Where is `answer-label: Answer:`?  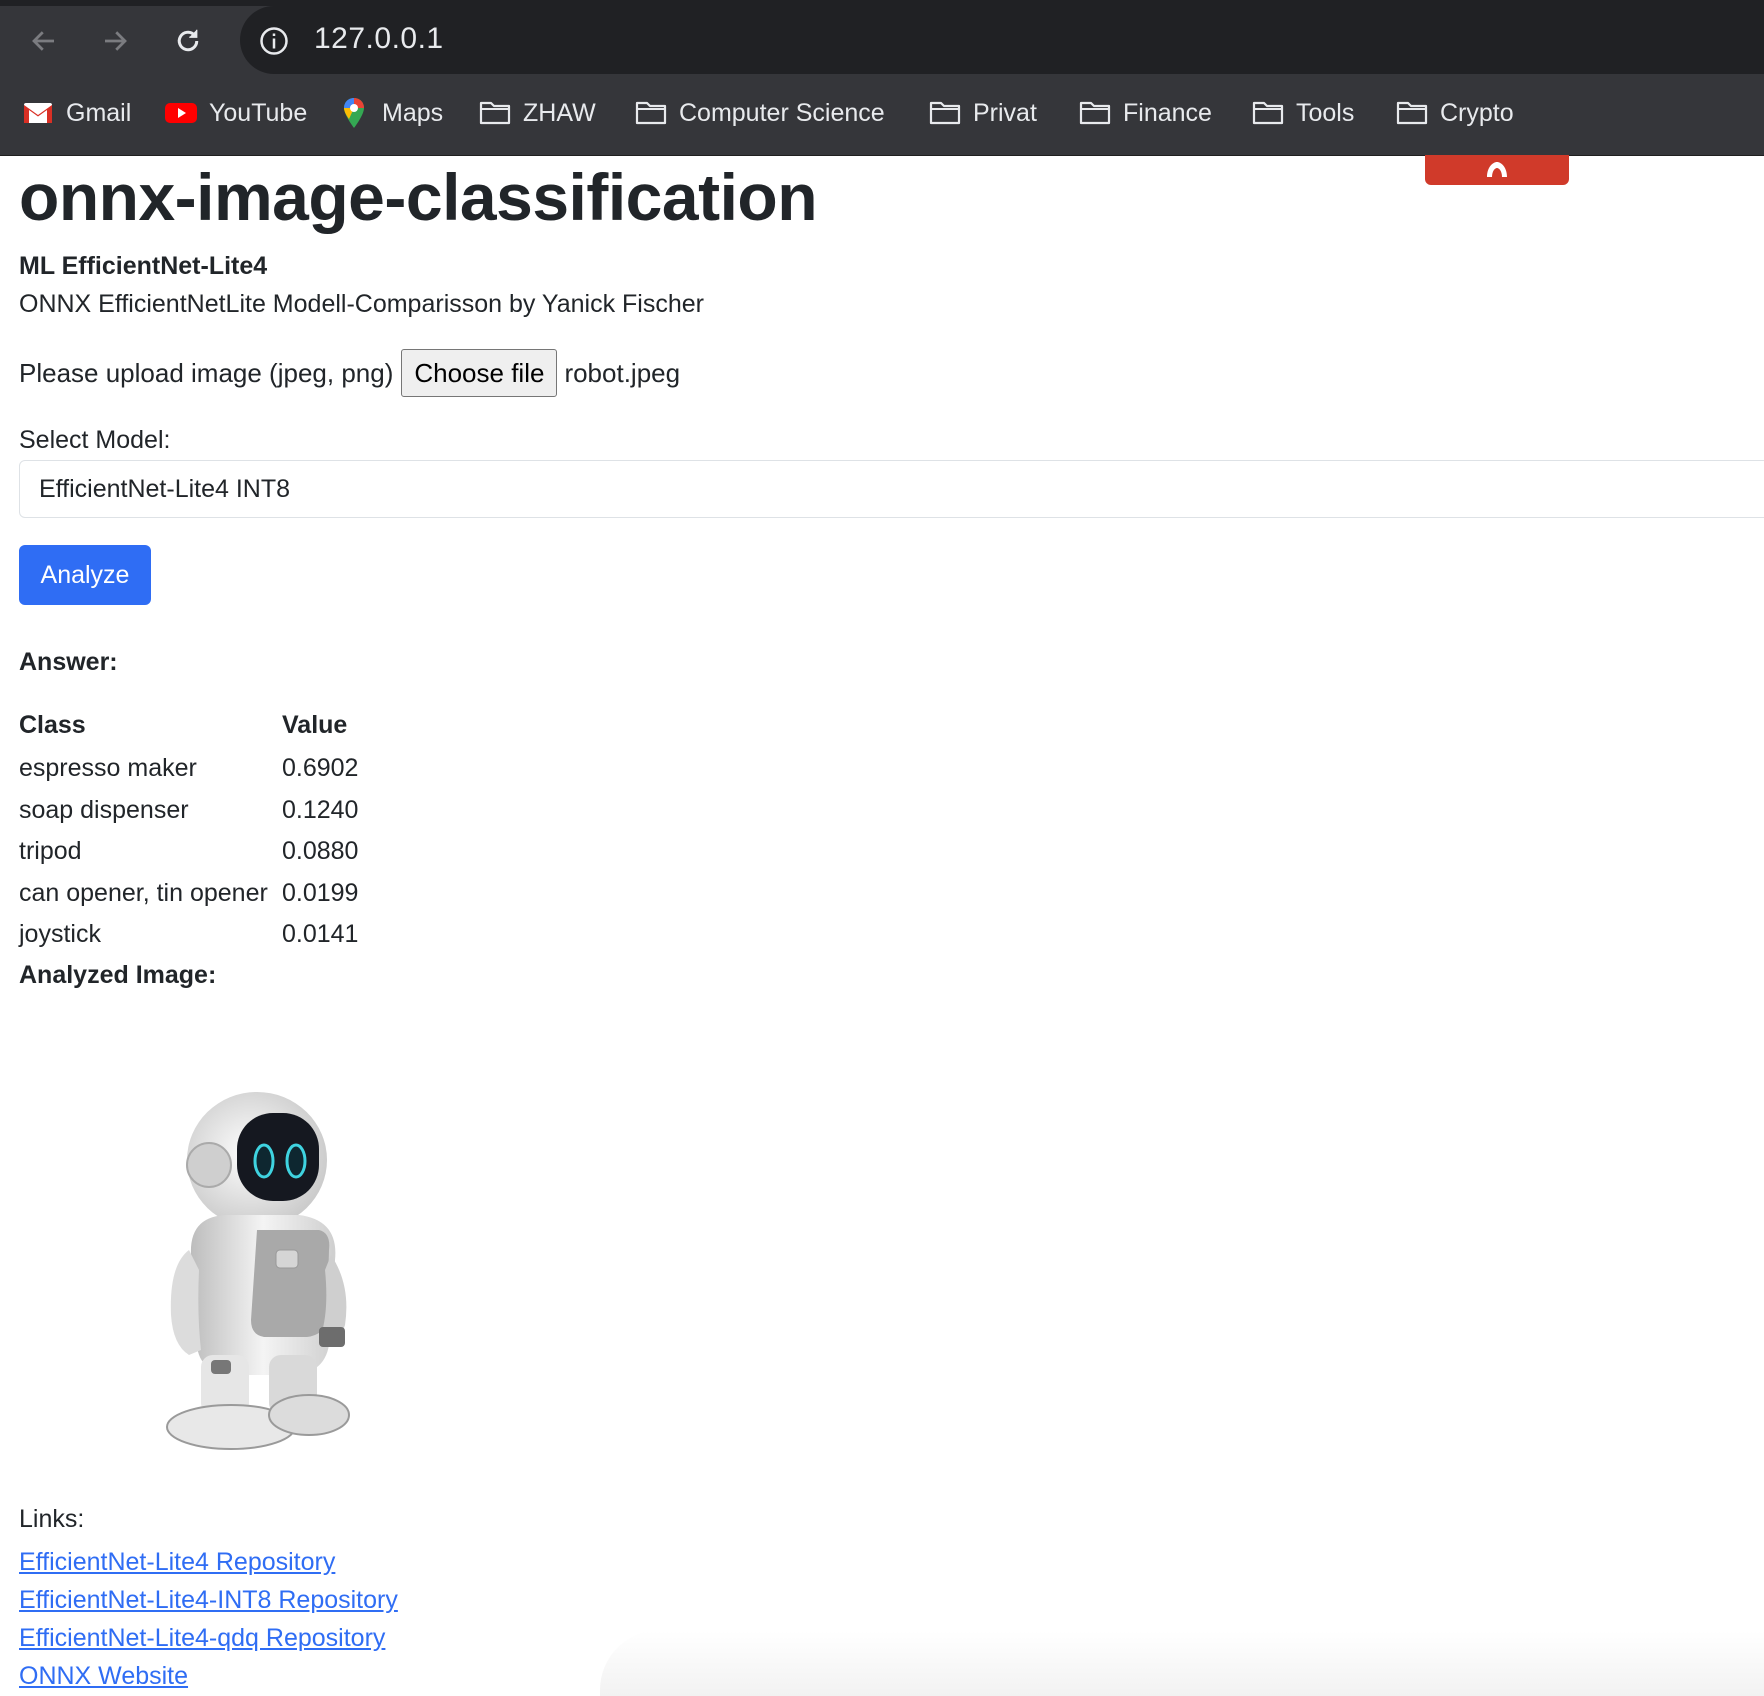
answer-label: Answer: is located at coordinates (68, 662).